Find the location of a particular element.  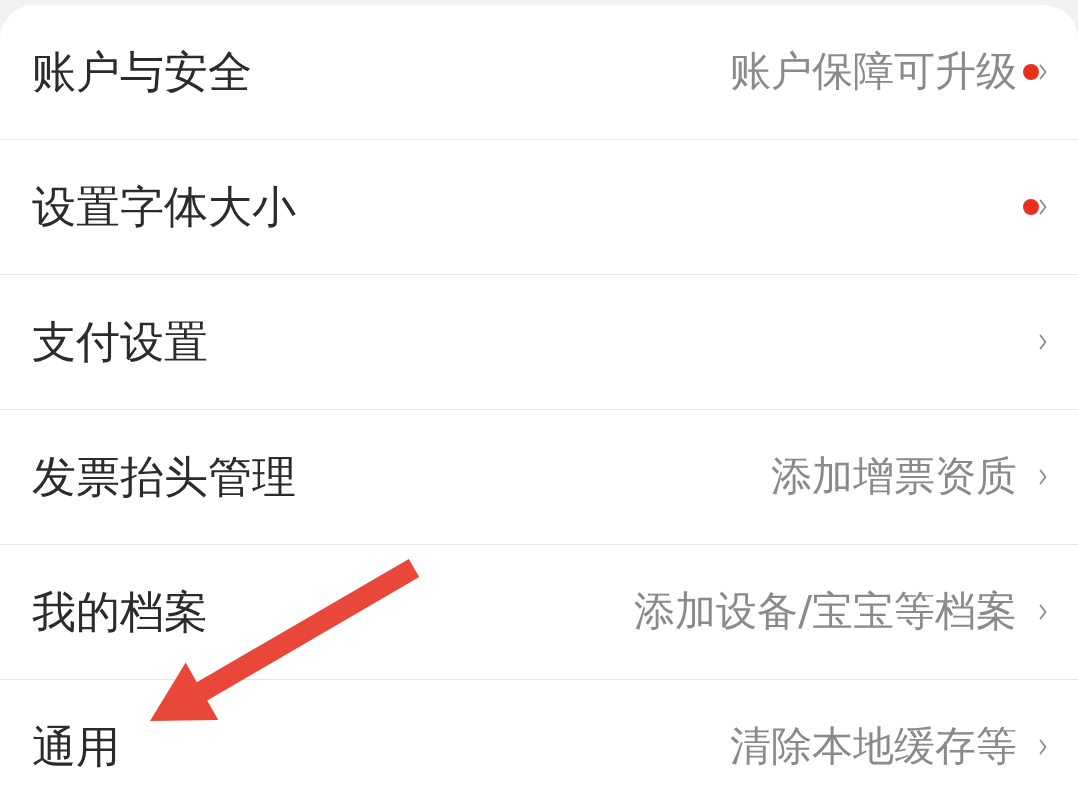

item-title: 通用 is located at coordinates (76, 747).